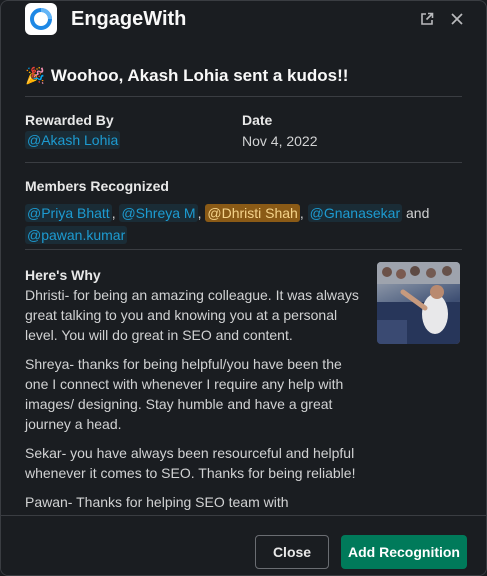 This screenshot has width=487, height=576. Describe the element at coordinates (252, 213) in the screenshot. I see `mention-member-highlighted: @Dhristi Shah` at that location.